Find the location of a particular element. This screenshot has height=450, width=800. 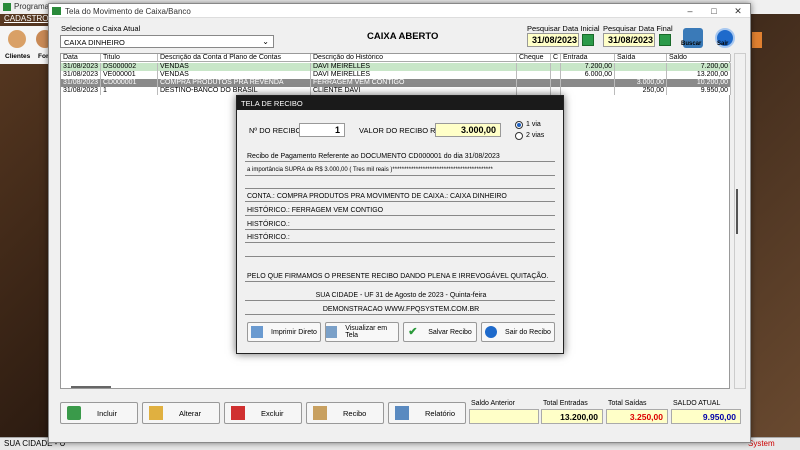

recibo-button: Recibo is located at coordinates (345, 413).